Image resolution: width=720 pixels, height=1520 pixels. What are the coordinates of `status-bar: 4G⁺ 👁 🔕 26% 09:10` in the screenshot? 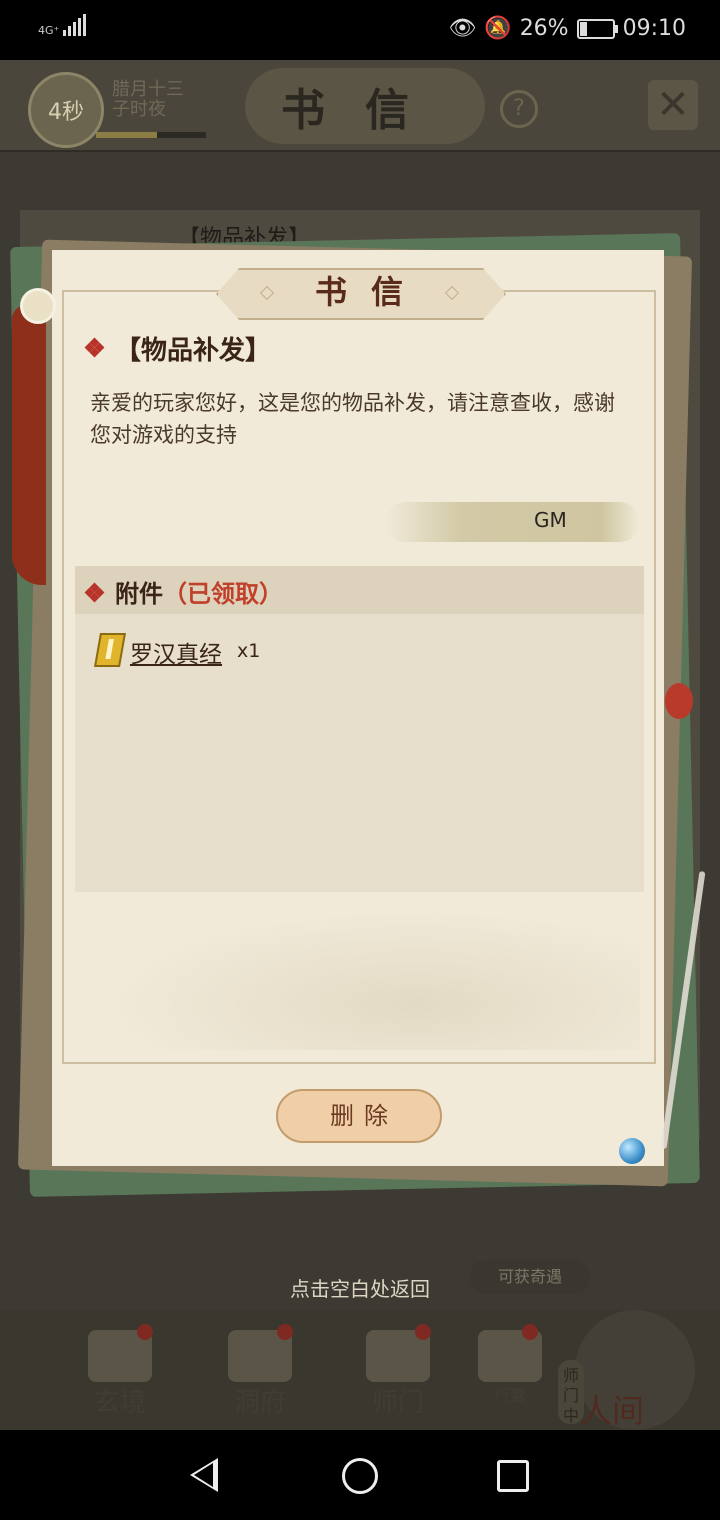 It's located at (360, 30).